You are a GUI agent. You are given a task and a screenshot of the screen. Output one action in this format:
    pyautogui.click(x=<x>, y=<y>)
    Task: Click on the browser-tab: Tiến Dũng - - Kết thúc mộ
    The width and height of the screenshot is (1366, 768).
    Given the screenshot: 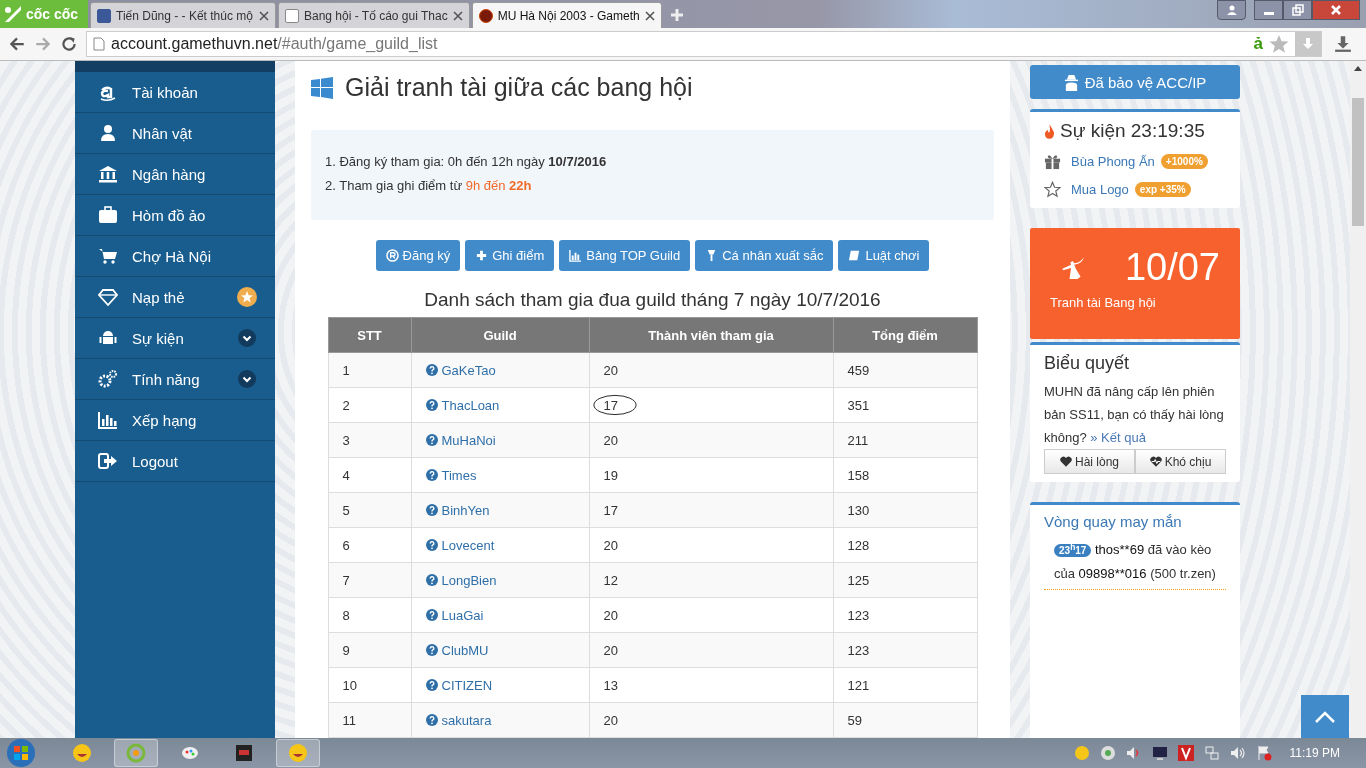 What is the action you would take?
    pyautogui.click(x=183, y=15)
    